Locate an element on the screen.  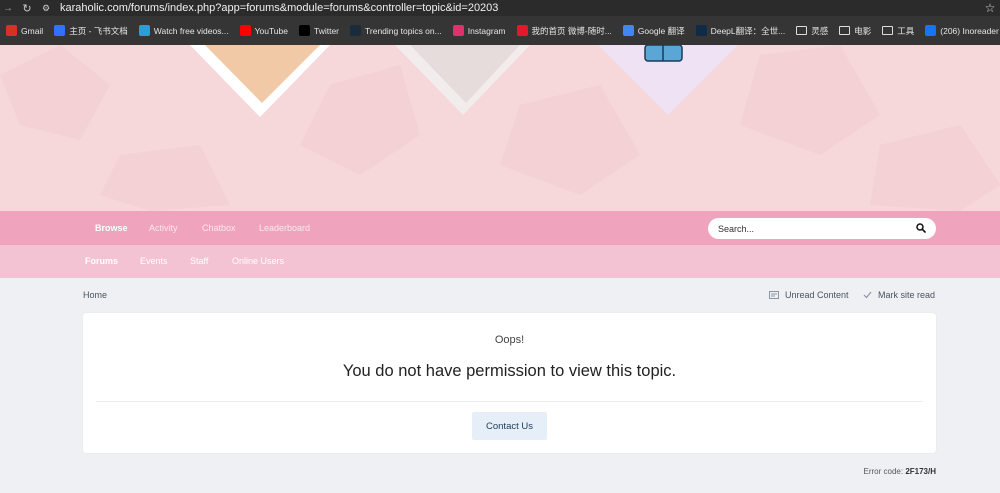
mark-site-read-link: Mark site read is located at coordinates (899, 295).